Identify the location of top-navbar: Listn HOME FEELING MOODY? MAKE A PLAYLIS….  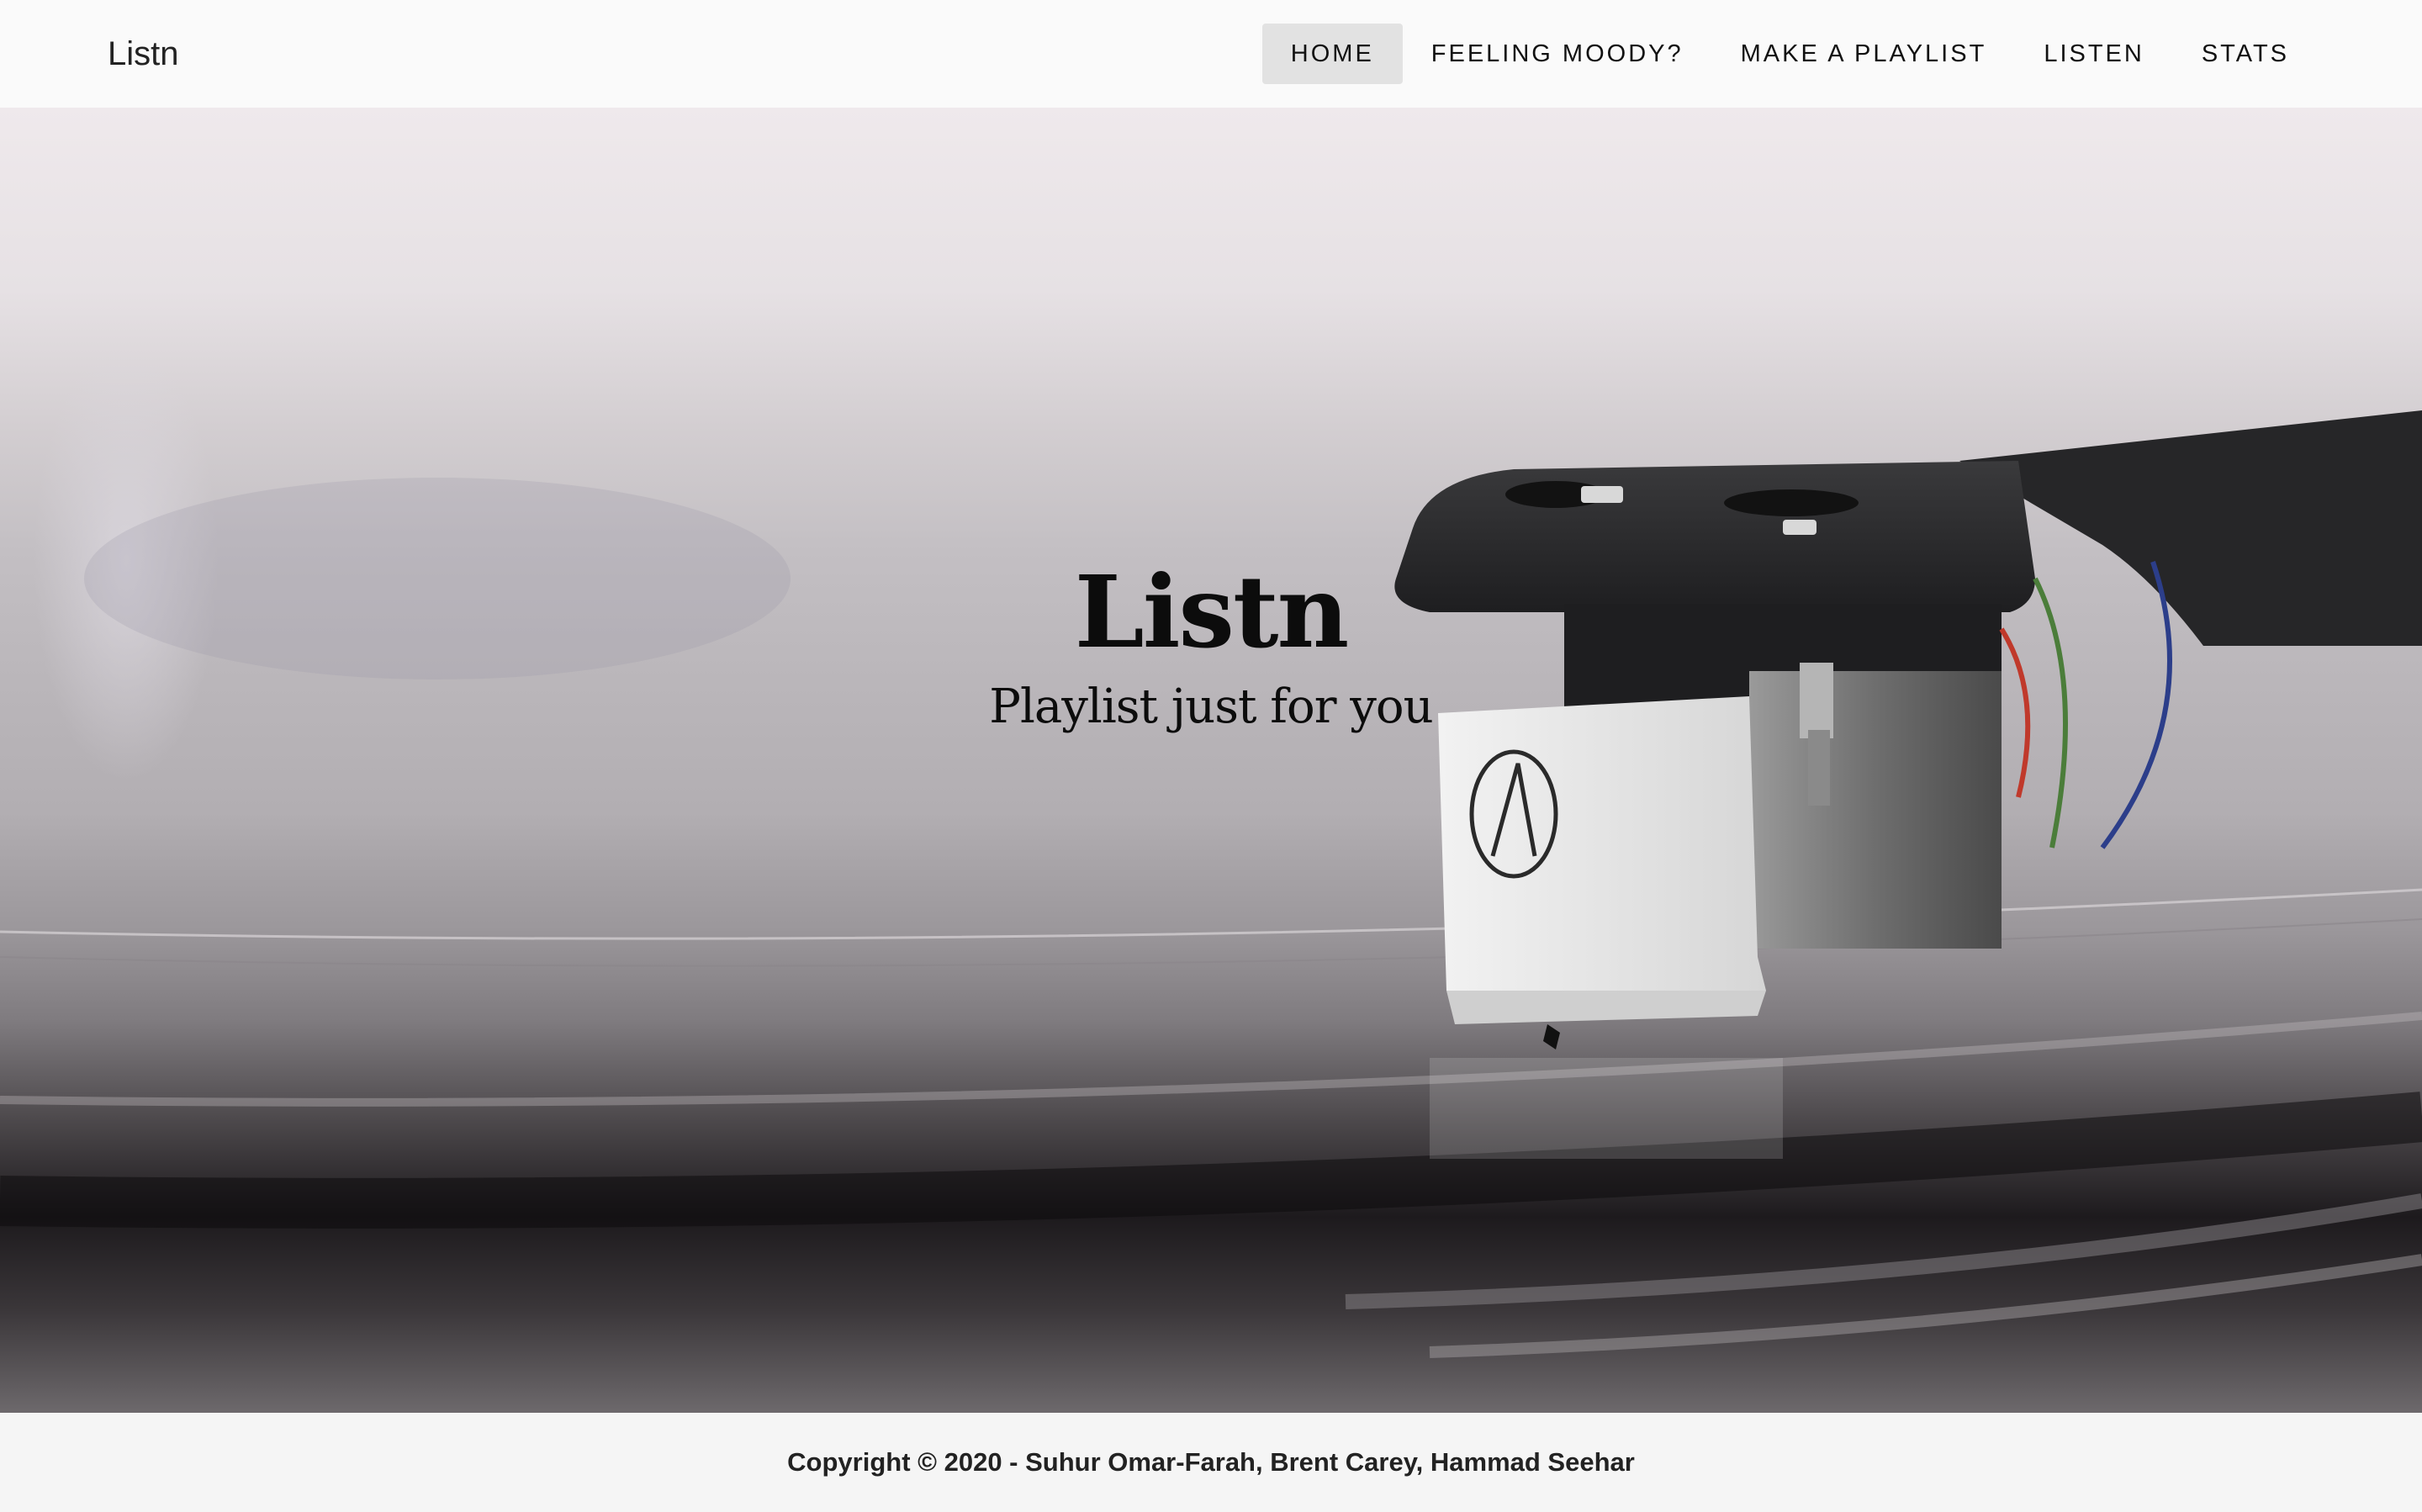
(1211, 54).